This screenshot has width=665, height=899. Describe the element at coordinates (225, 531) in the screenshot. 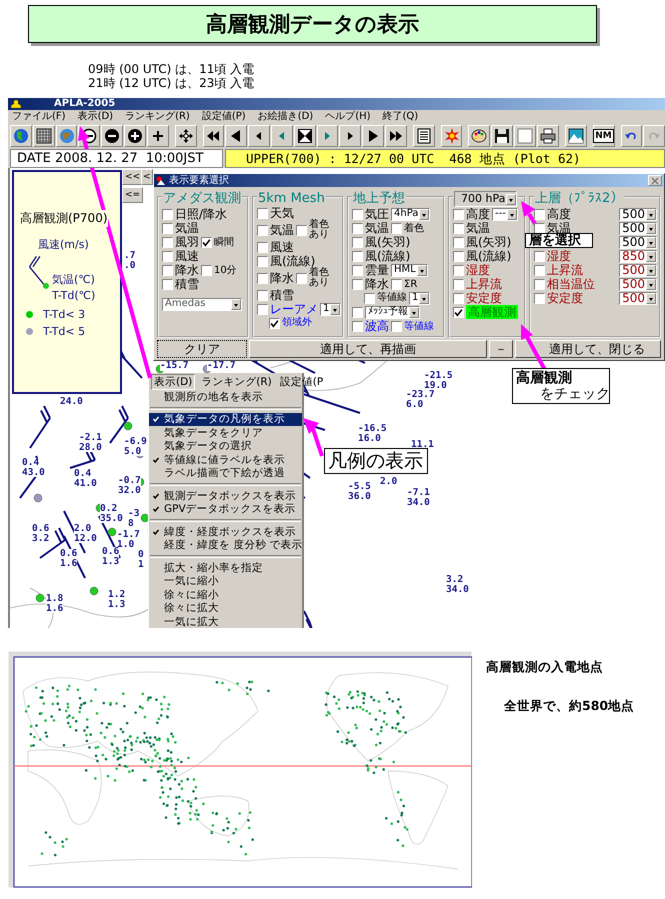

I see `menu-item: 緯度・経度ボックスを表示` at that location.